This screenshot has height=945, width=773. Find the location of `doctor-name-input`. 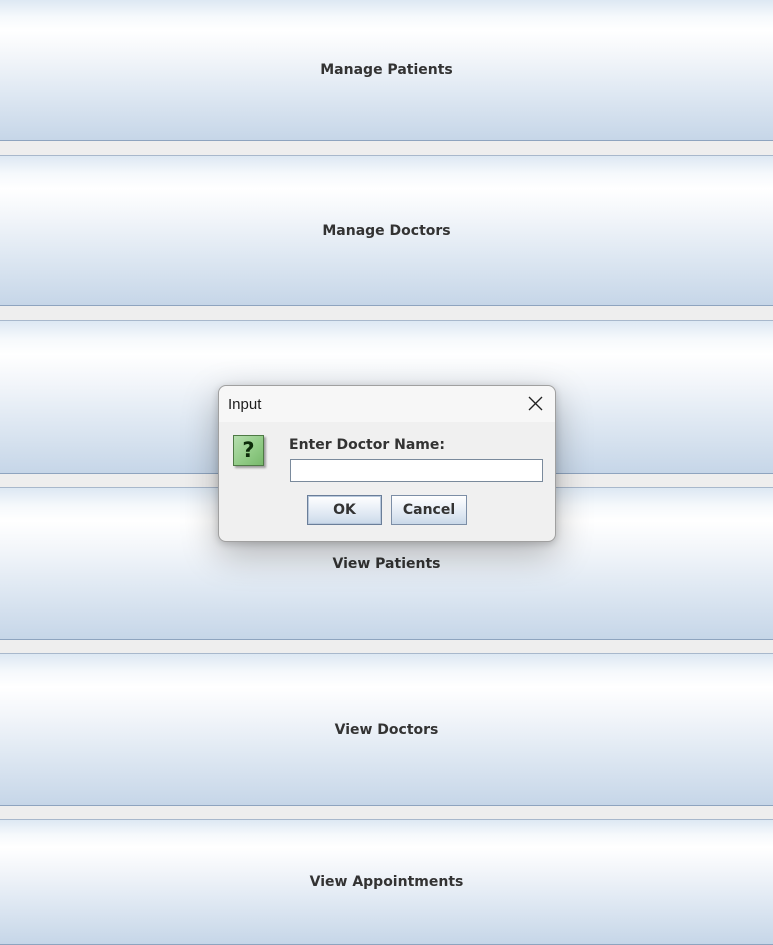

doctor-name-input is located at coordinates (416, 470).